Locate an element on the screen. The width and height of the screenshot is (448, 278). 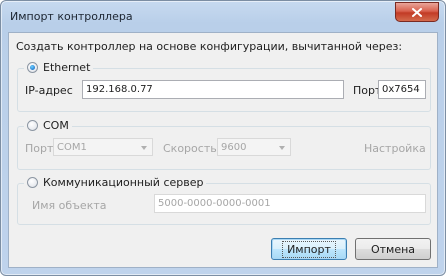
com-label: COM is located at coordinates (56, 125).